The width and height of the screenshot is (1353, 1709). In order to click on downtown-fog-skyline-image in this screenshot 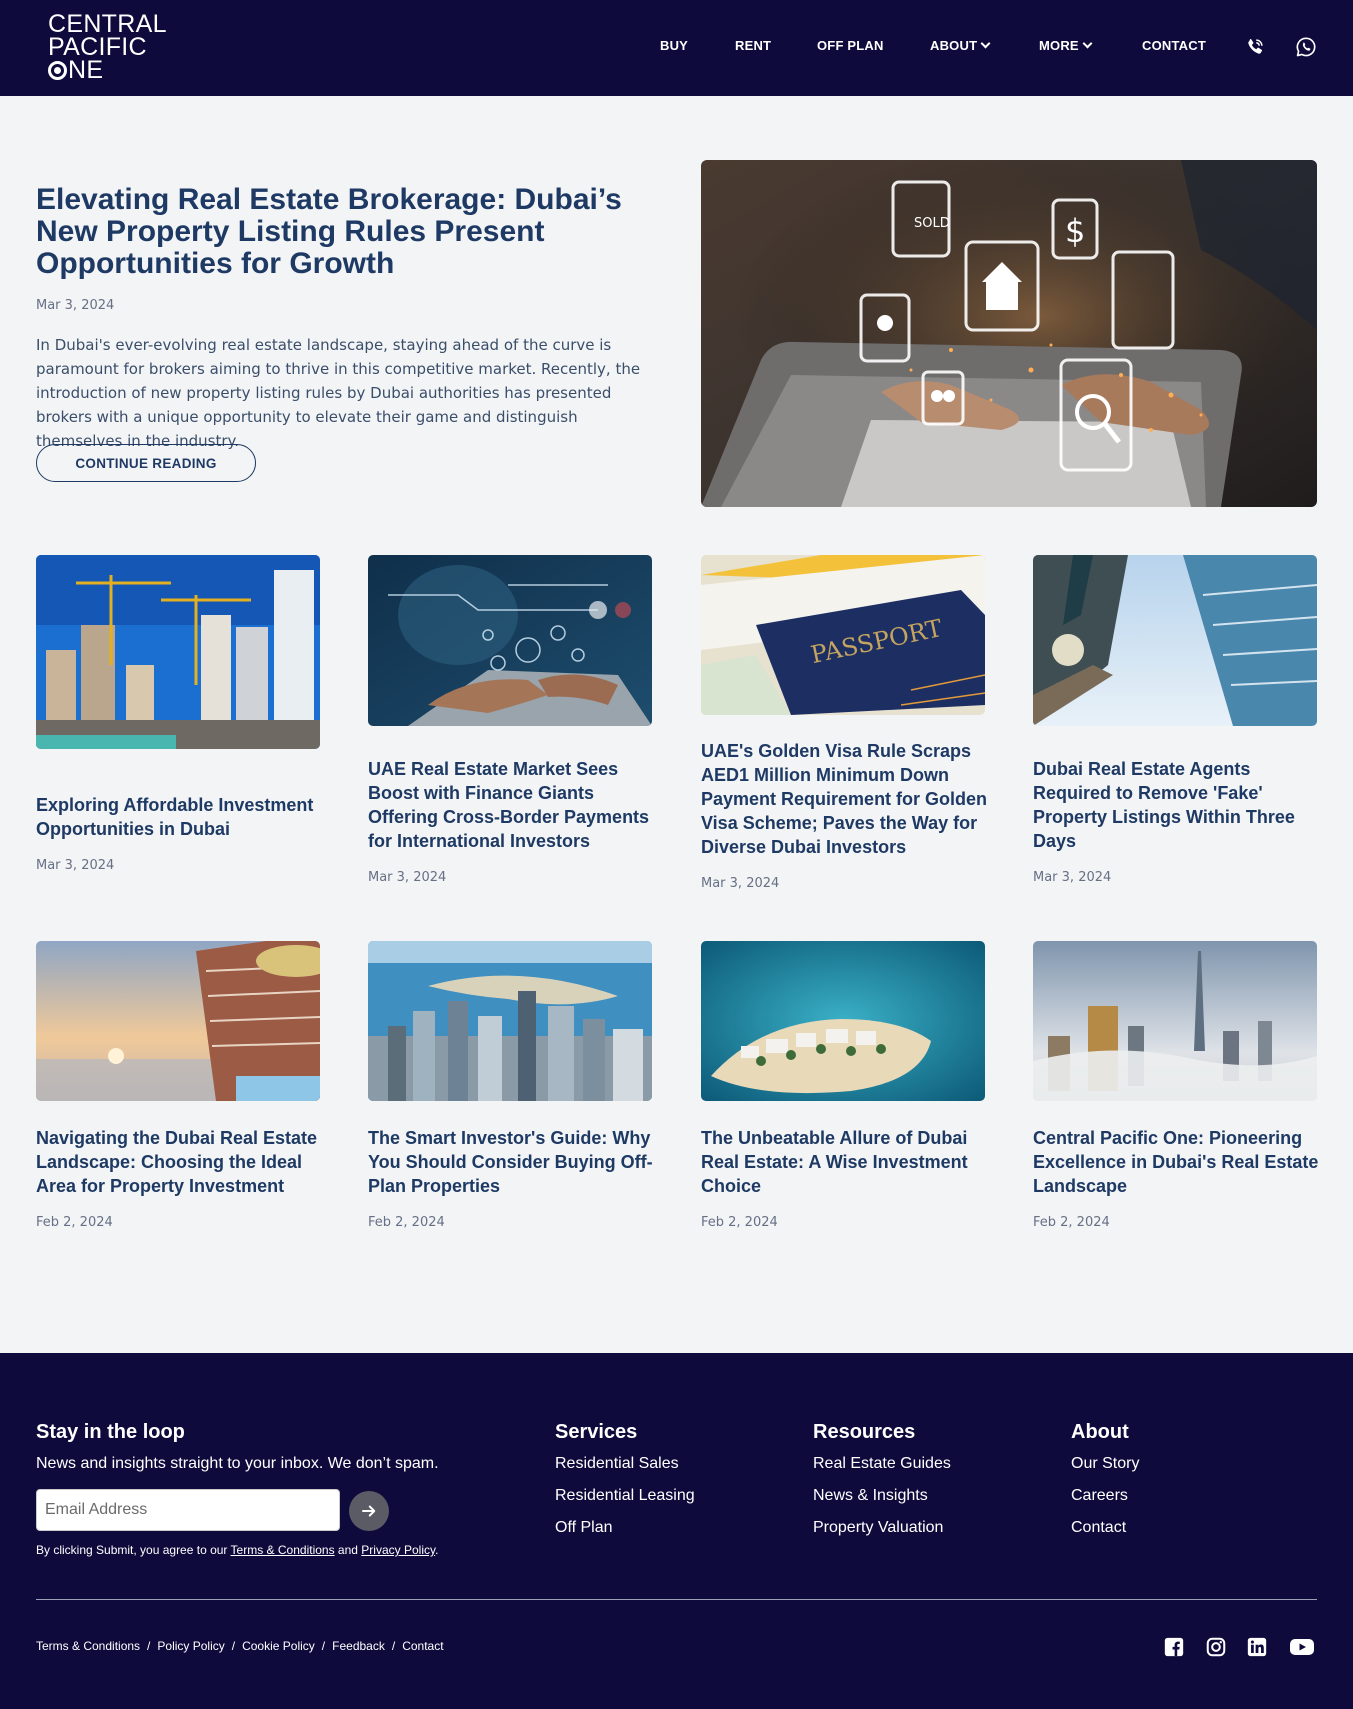, I will do `click(1175, 1021)`.